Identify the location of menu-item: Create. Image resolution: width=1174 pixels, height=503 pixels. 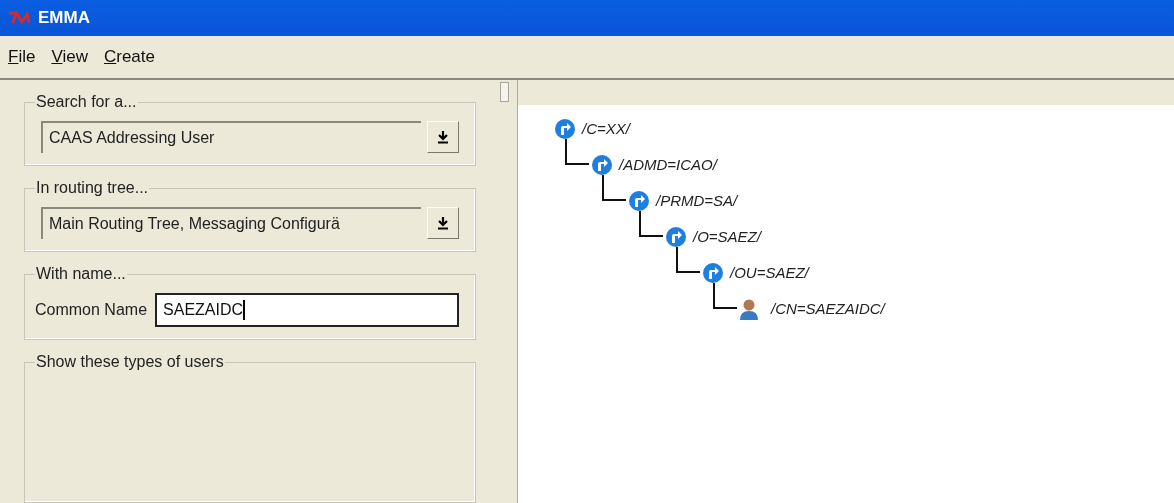
(129, 57).